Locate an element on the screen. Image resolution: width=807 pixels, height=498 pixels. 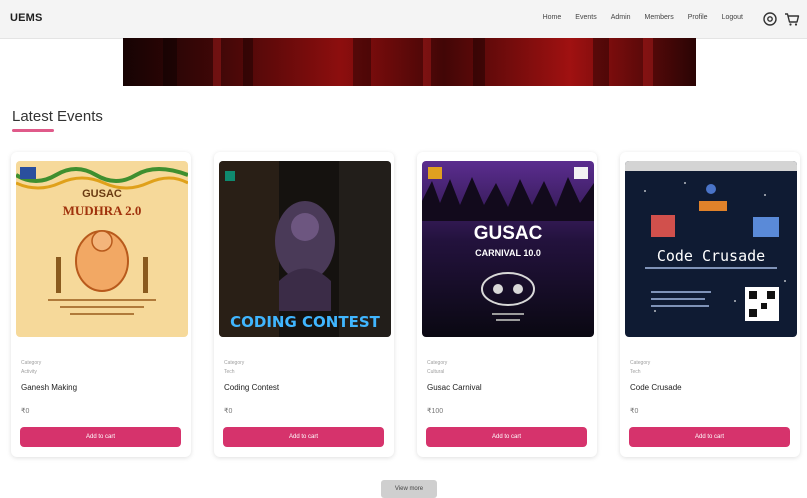
event-poster: GUSAC CARNIVAL 10.0 is located at coordinates (508, 249).